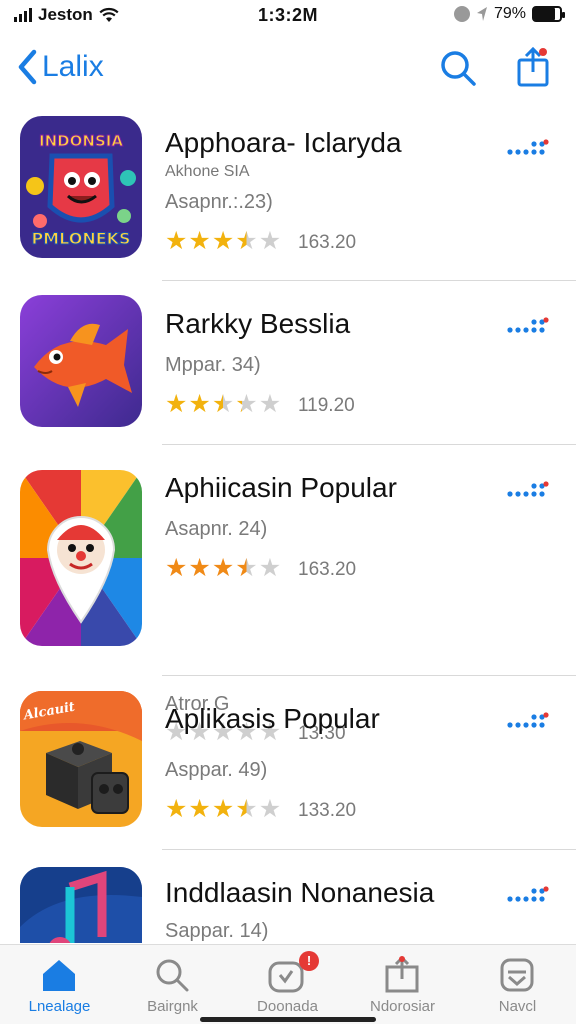 The width and height of the screenshot is (576, 1024). I want to click on tab-apps: ! Doonada, so click(287, 984).